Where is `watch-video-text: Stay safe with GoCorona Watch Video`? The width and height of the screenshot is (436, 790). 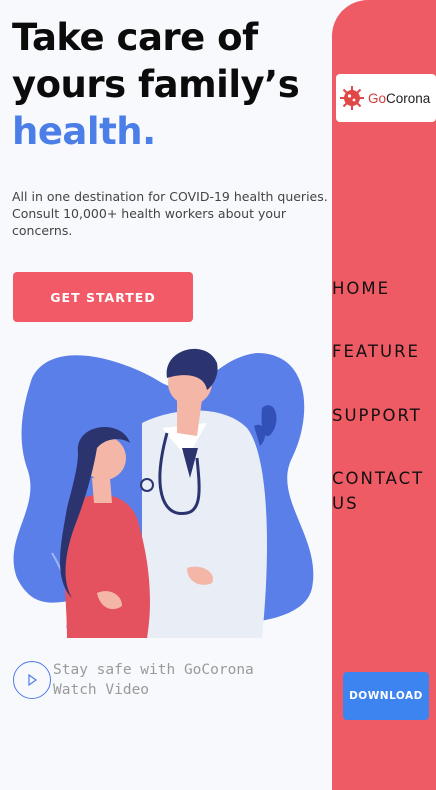
watch-video-text: Stay safe with GoCorona Watch Video is located at coordinates (153, 680).